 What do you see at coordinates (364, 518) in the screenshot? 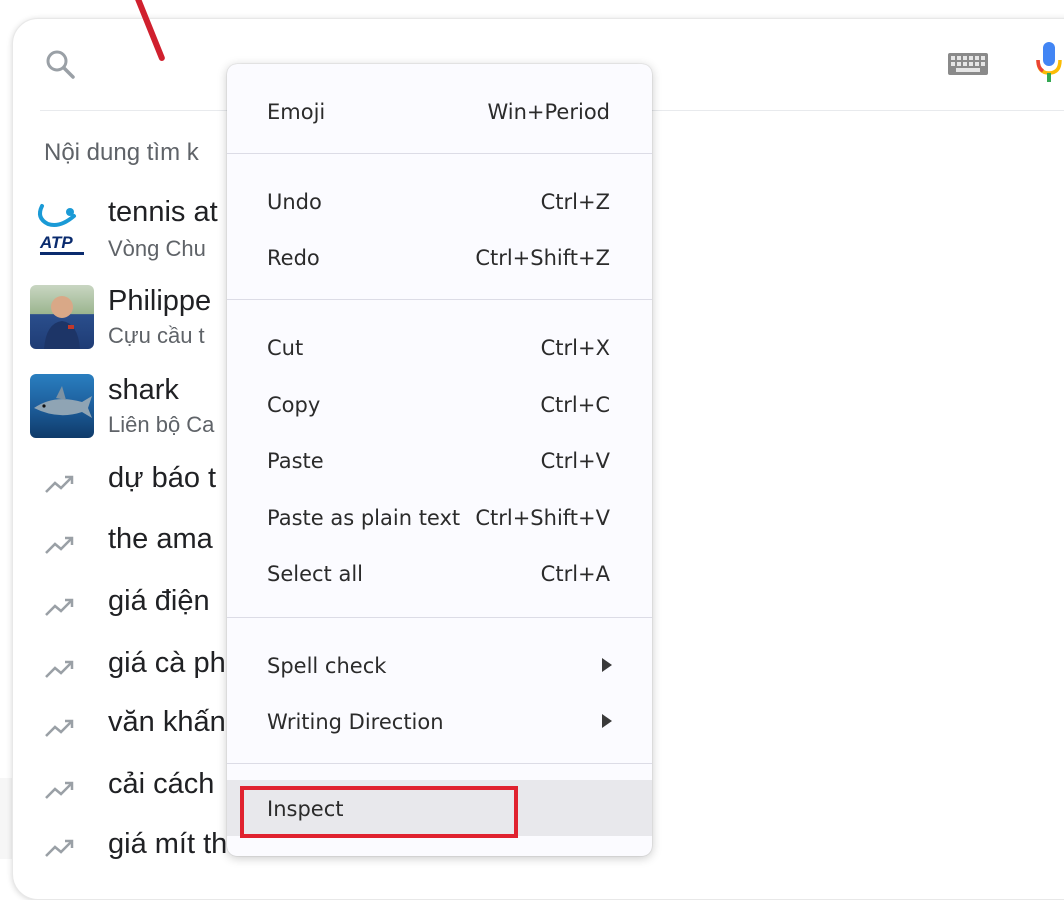
I see `menu-item-label: Paste as plain text` at bounding box center [364, 518].